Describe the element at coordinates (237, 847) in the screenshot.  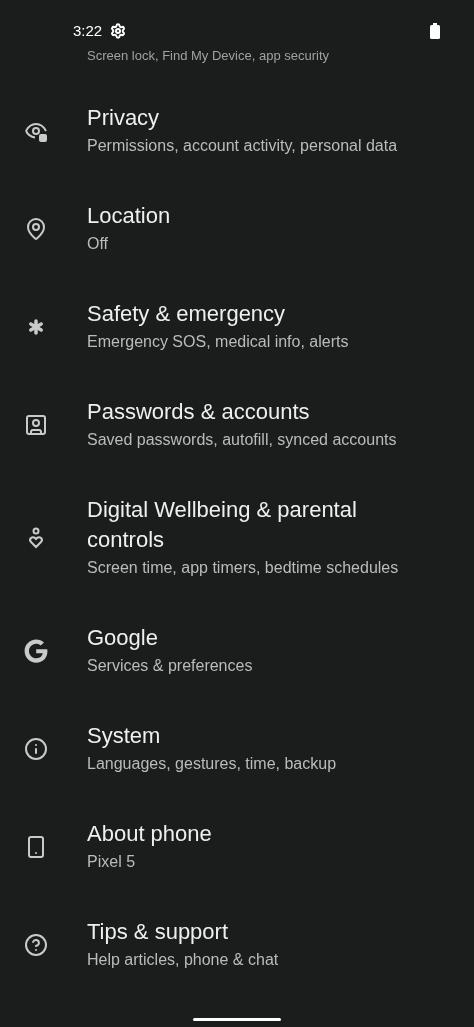
I see `settings-item: About phone Pixel 5` at that location.